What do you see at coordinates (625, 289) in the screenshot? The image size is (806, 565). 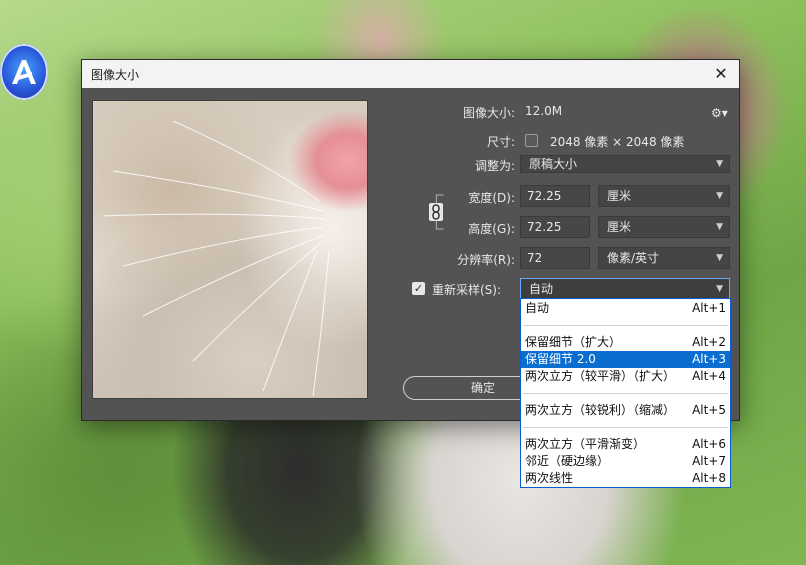 I see `resample-select: 自动 ▼` at bounding box center [625, 289].